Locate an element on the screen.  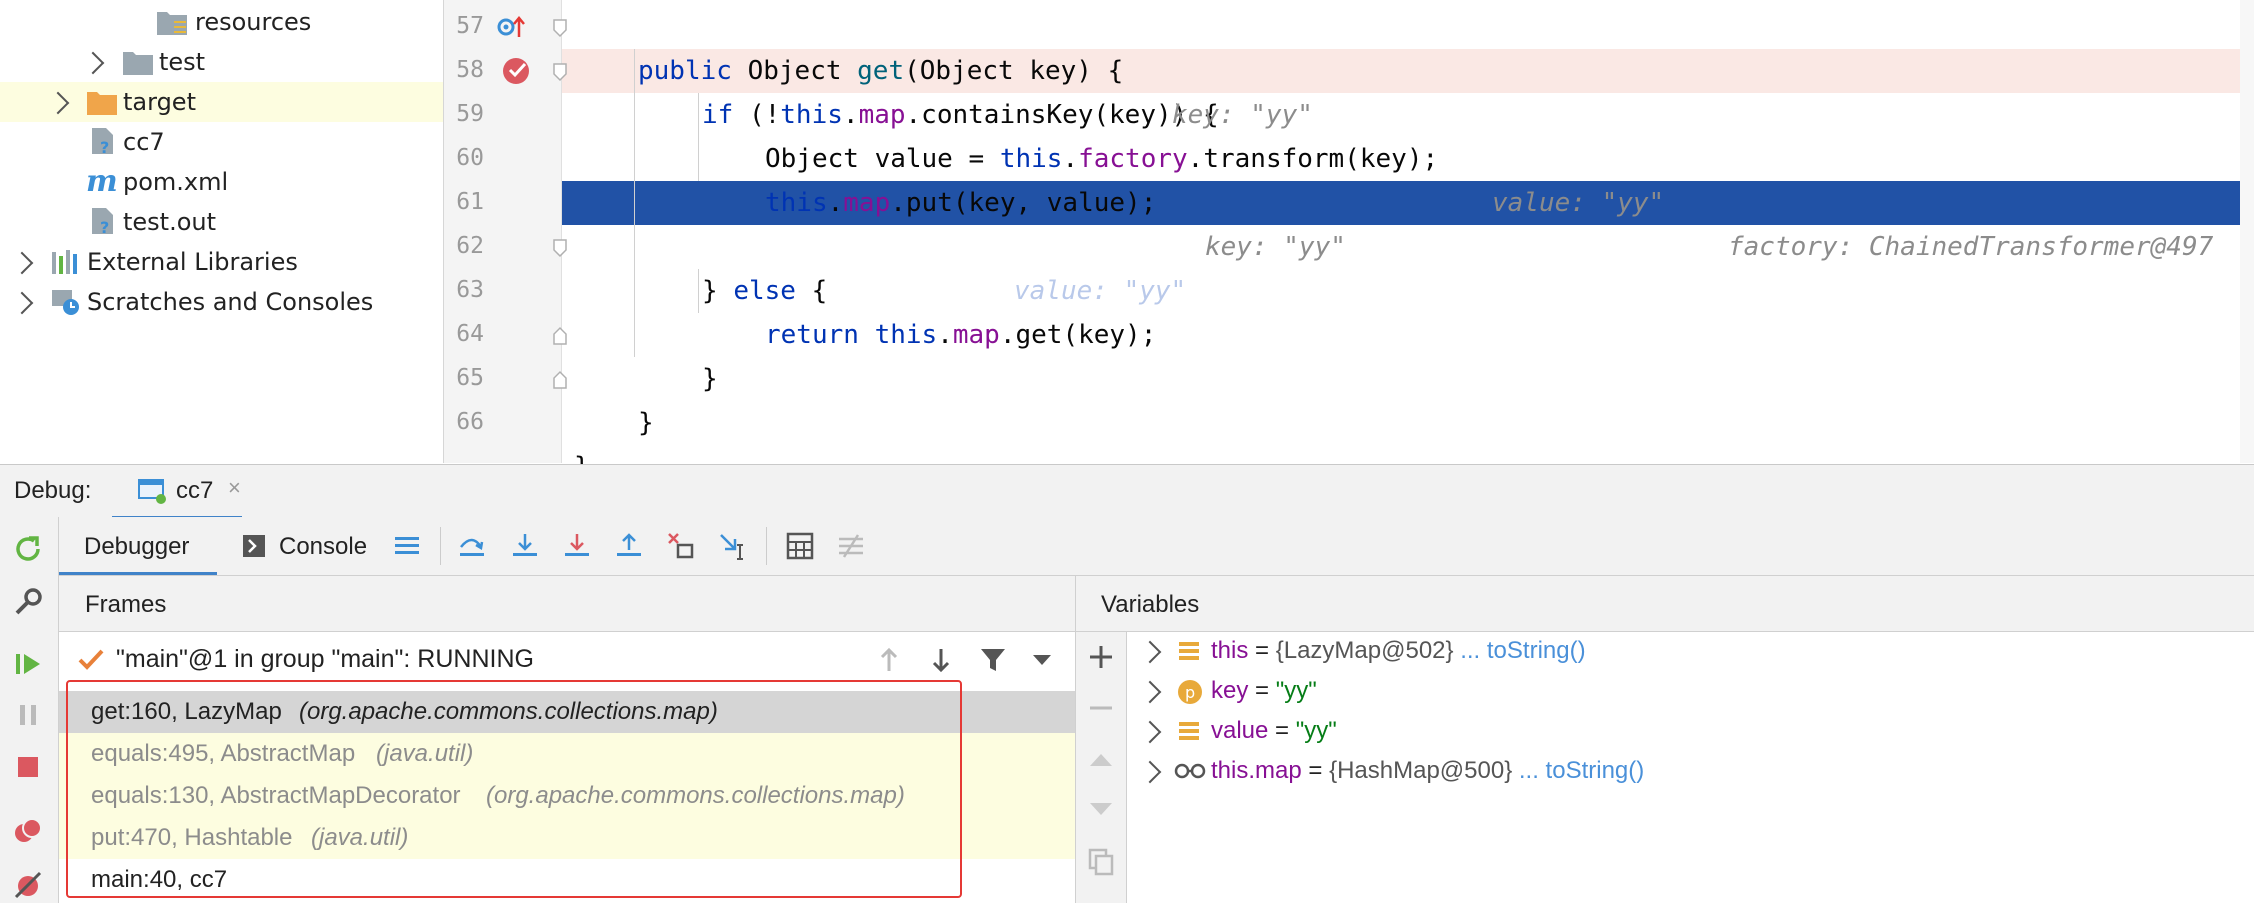
line-number: 61 is located at coordinates (470, 202).